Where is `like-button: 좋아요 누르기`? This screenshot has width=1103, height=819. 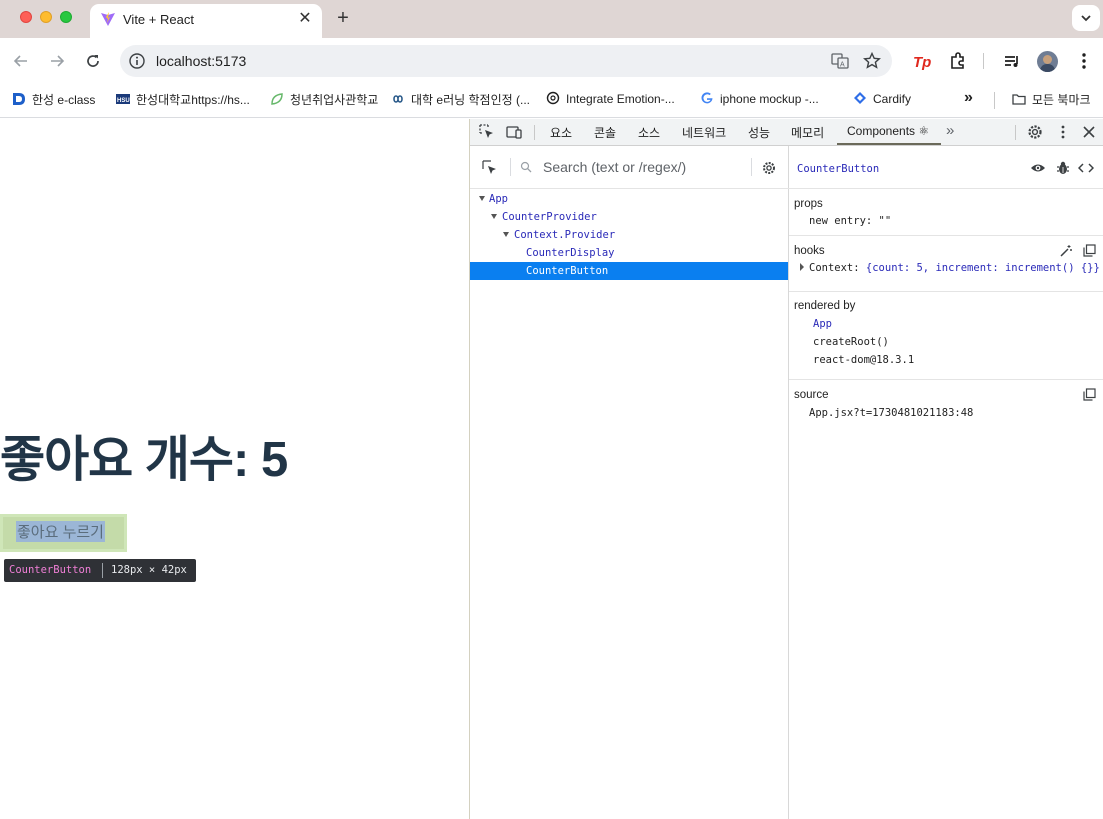 like-button: 좋아요 누르기 is located at coordinates (63, 533).